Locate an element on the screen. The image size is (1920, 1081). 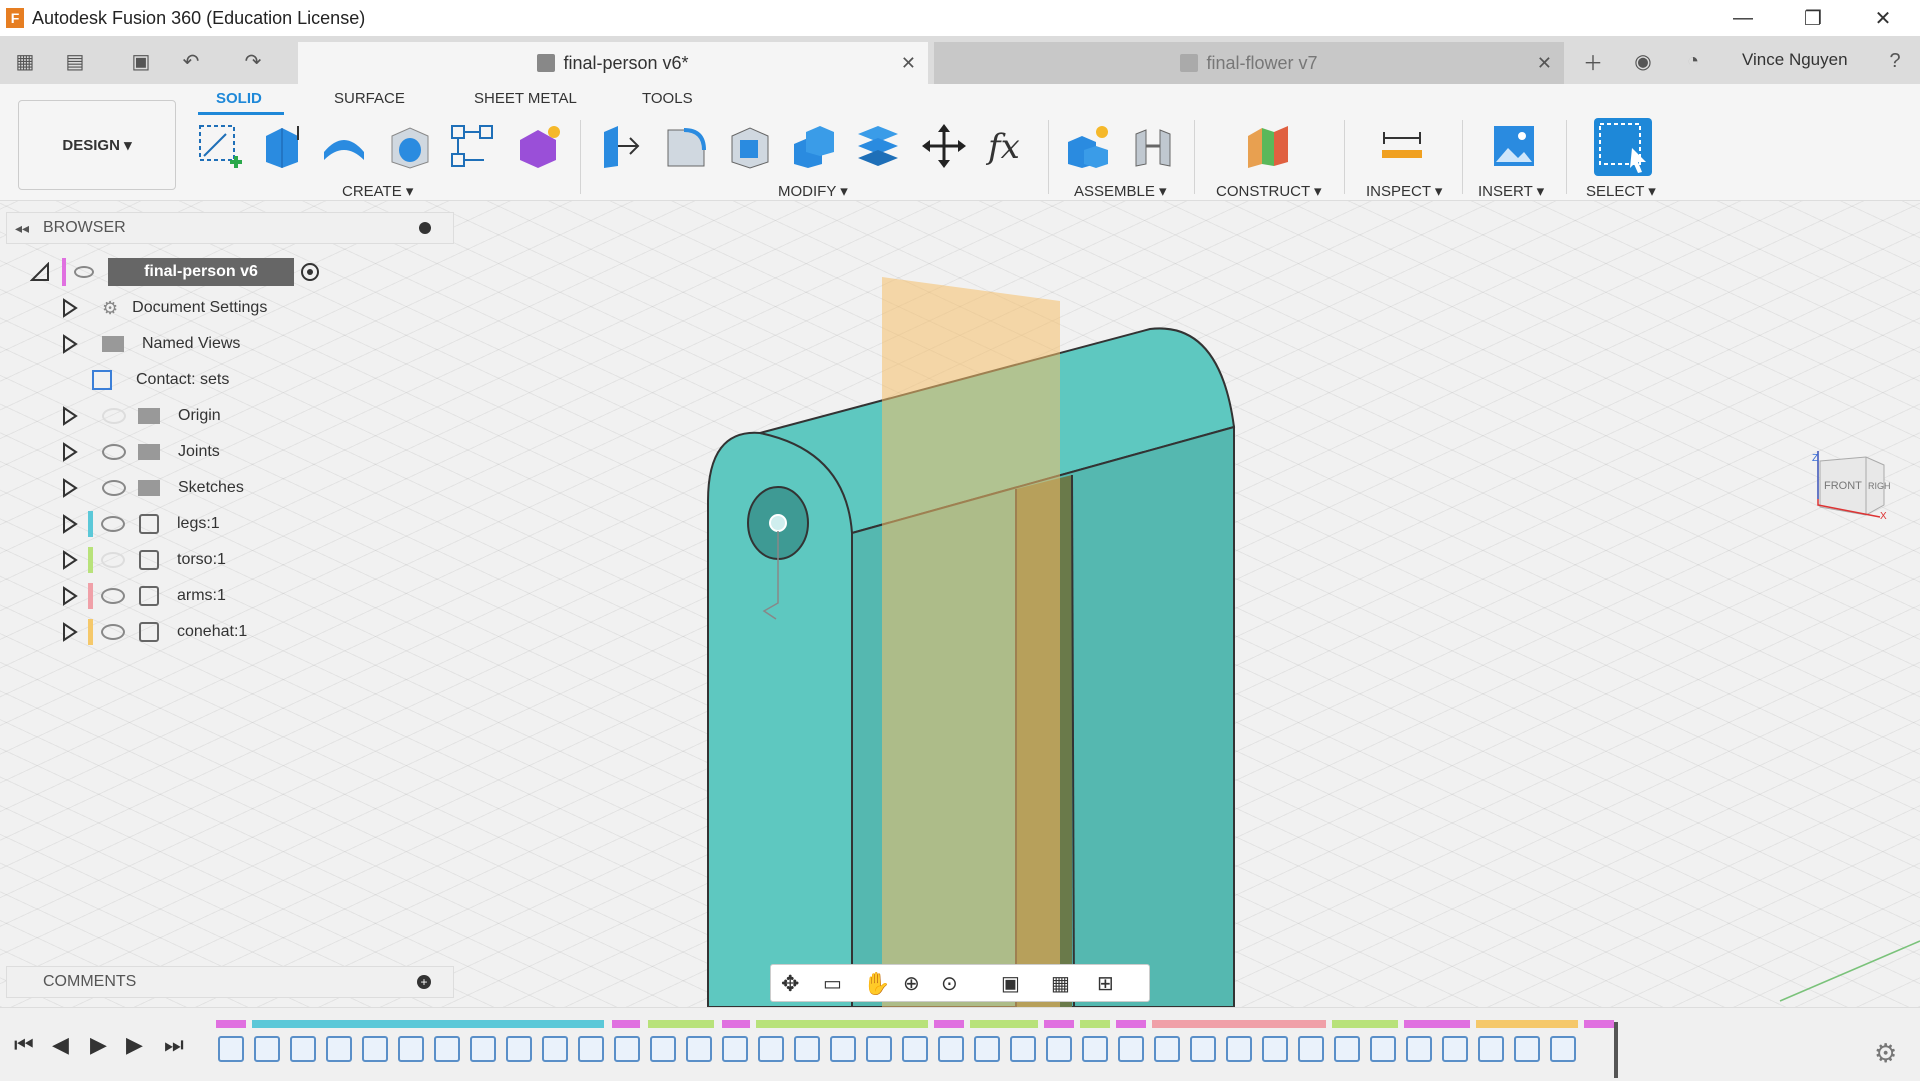
root-component: final-person v6 is located at coordinates (201, 272).